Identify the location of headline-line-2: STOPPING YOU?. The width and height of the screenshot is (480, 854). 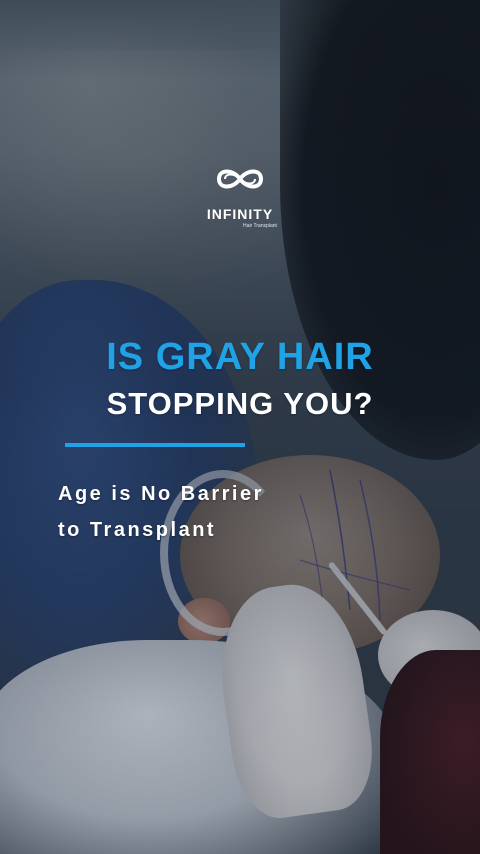
(240, 403).